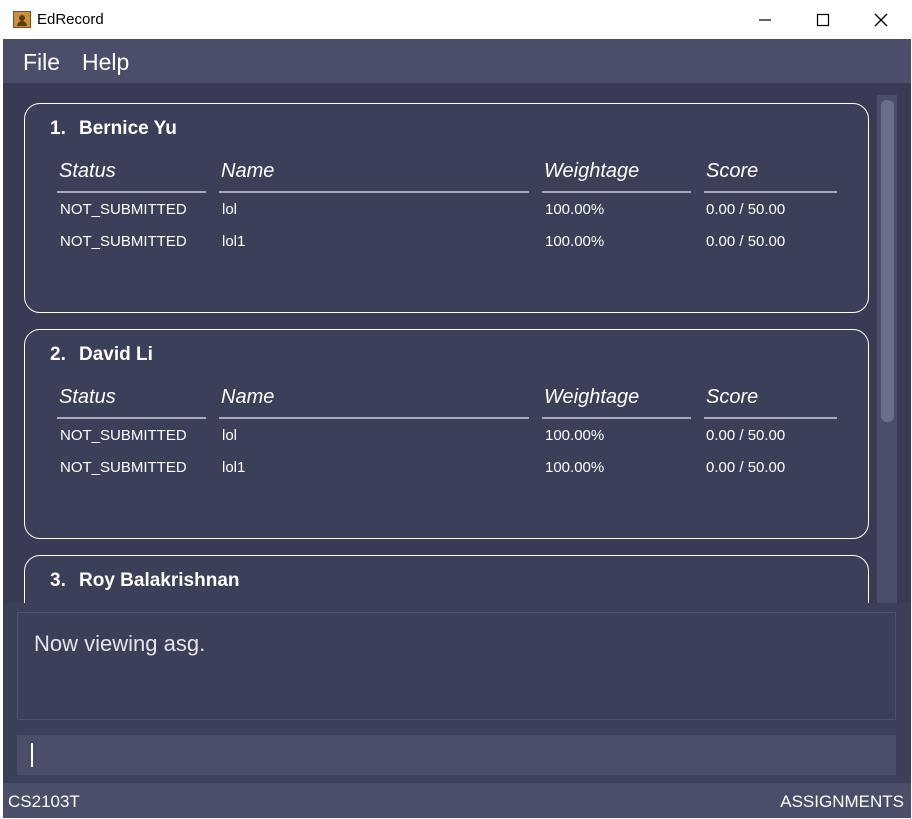 Image resolution: width=912 pixels, height=819 pixels. I want to click on student-name: Roy Balakrishnan, so click(159, 580).